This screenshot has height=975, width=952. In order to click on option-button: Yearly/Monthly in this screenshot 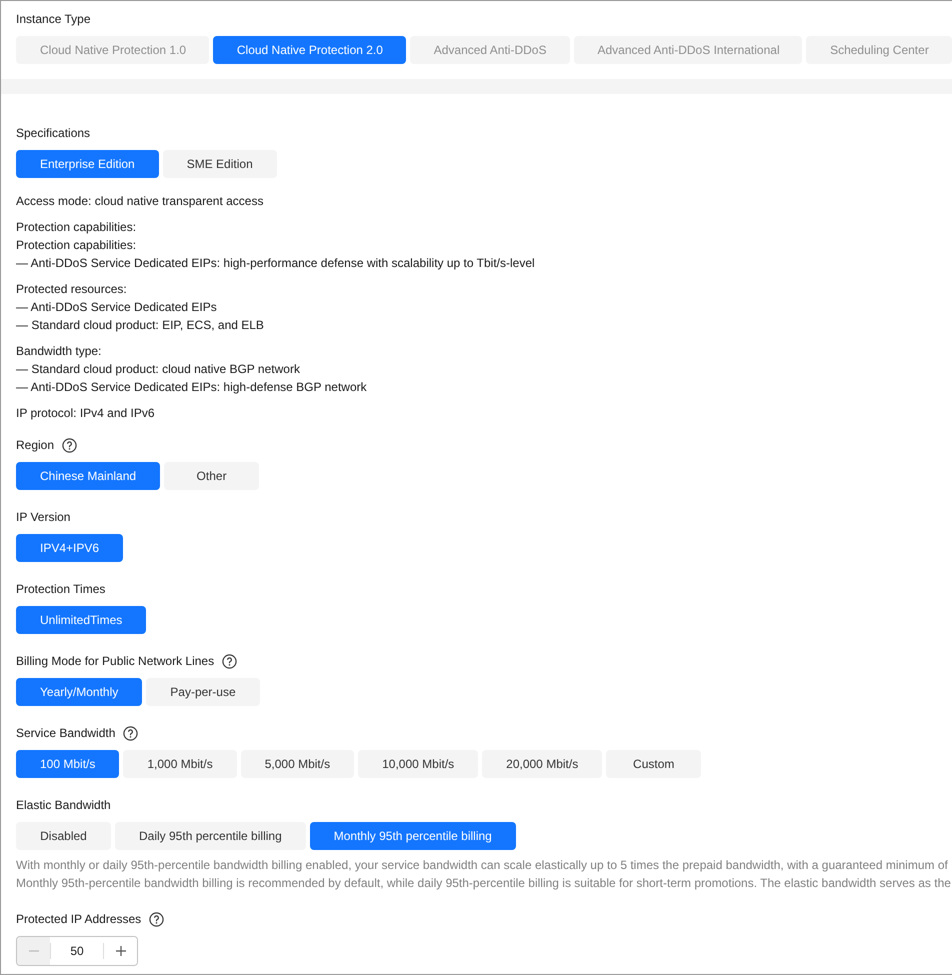, I will do `click(79, 692)`.